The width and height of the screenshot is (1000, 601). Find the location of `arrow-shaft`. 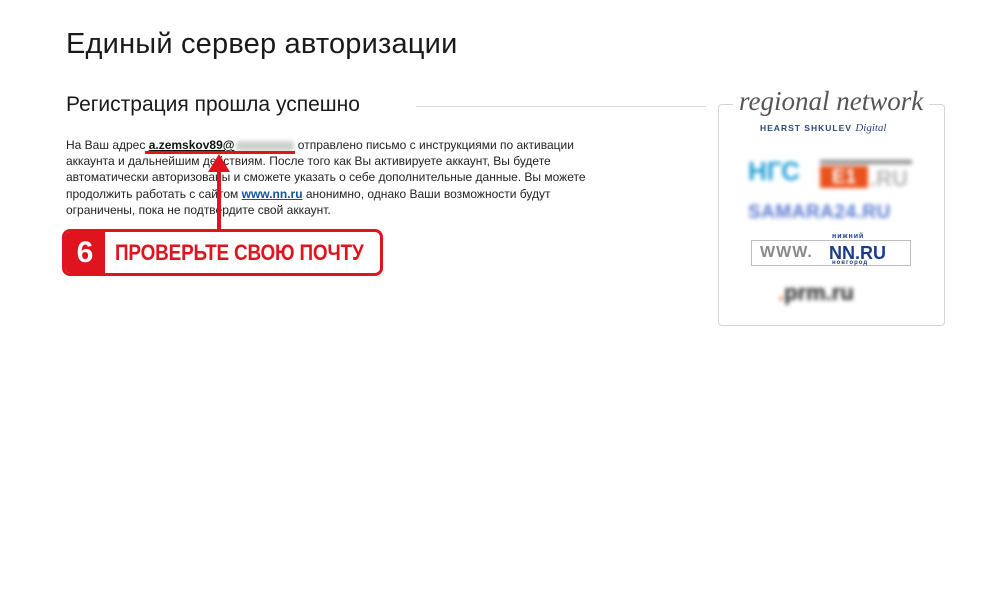

arrow-shaft is located at coordinates (219, 201).